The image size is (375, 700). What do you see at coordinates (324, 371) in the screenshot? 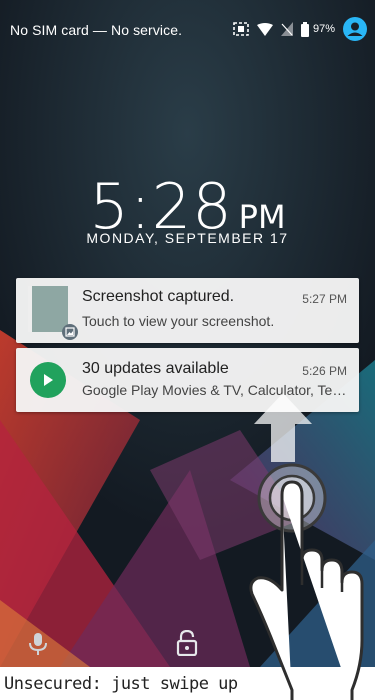
I see `notification-time: 5:26 PM` at bounding box center [324, 371].